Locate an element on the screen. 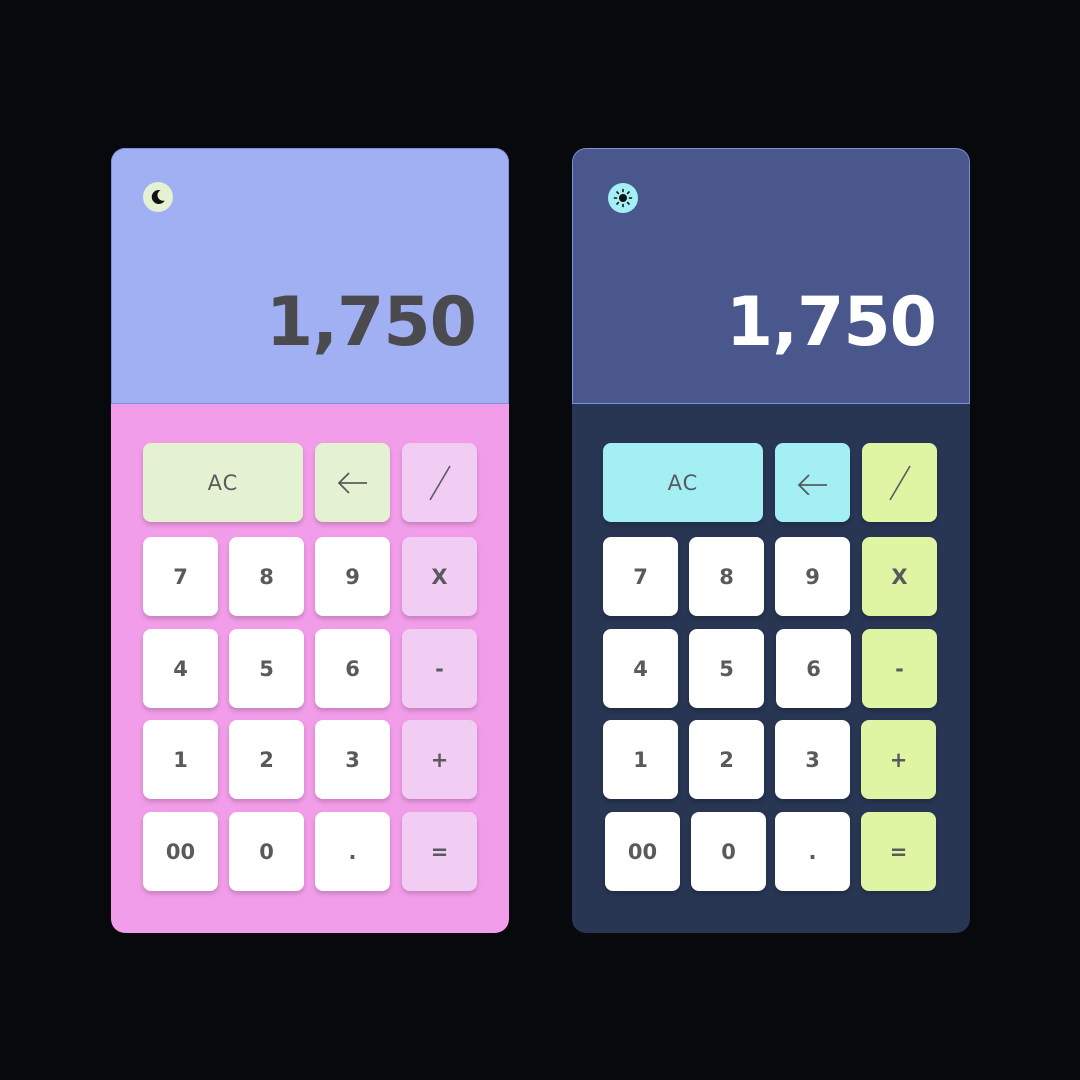 The width and height of the screenshot is (1080, 1080). moon-icon is located at coordinates (158, 196).